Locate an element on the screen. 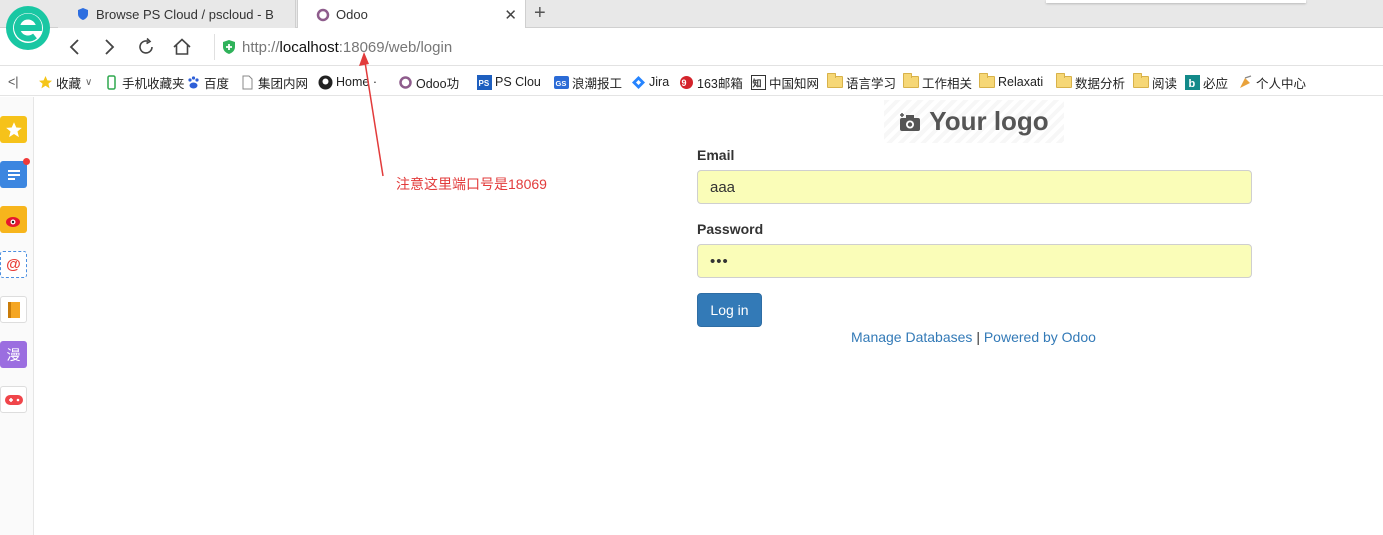  url-host: localhost is located at coordinates (309, 47).